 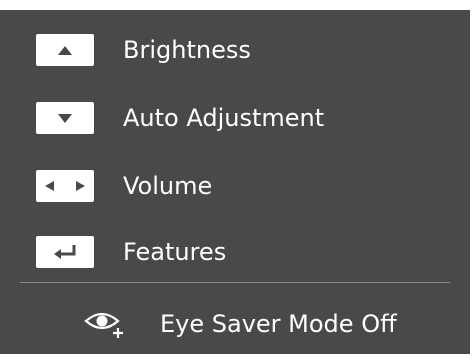 I want to click on menu-item-label: Volume, so click(x=168, y=186).